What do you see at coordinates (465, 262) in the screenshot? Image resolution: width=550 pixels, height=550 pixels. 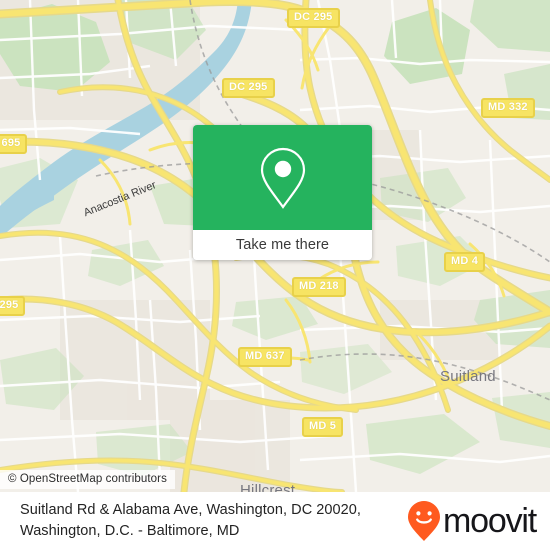 I see `road-shield: MD 4` at bounding box center [465, 262].